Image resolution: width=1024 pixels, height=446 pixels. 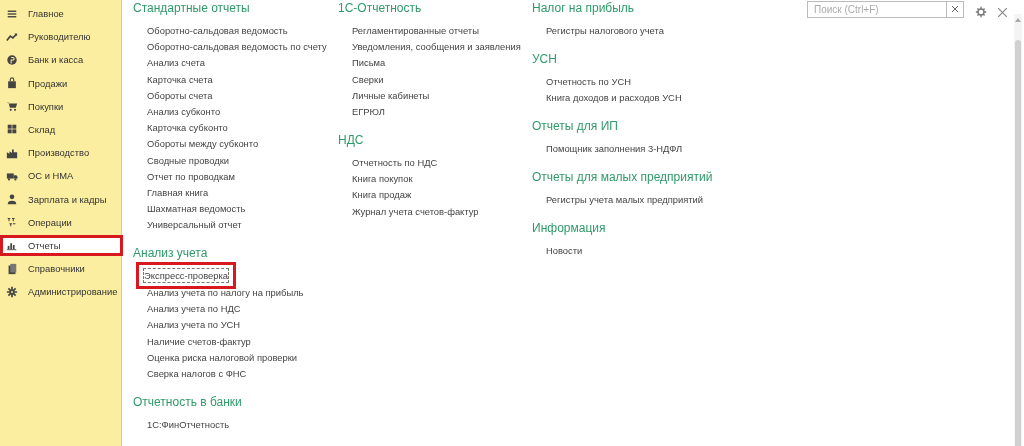 I want to click on report-link: Книга доходов и расходов УСН, so click(x=614, y=98).